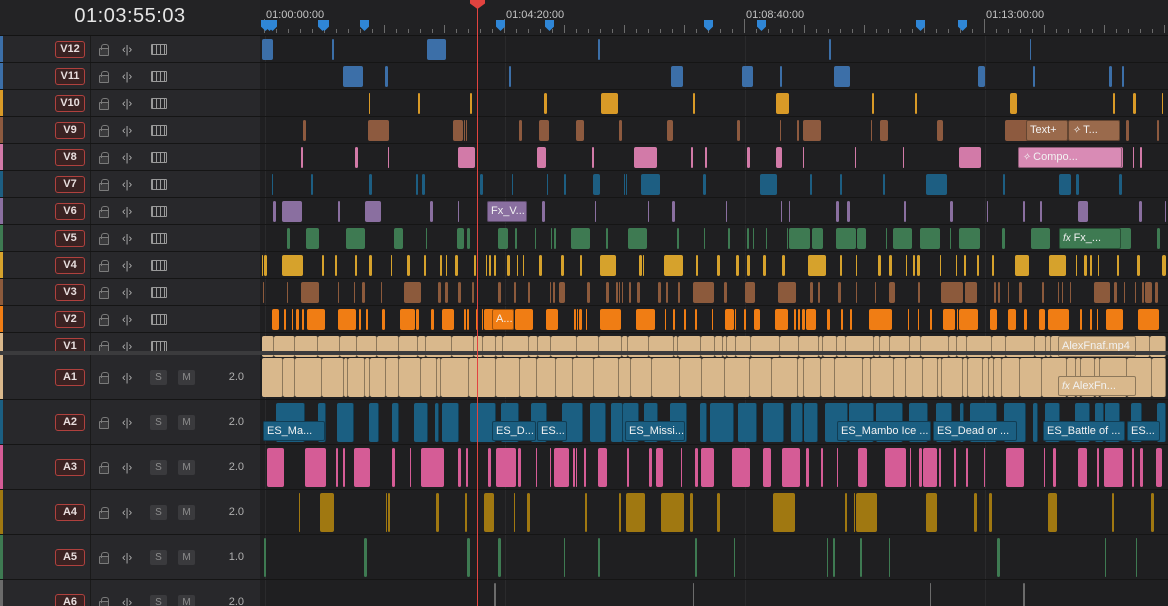 The image size is (1168, 606). What do you see at coordinates (186, 467) in the screenshot?
I see `mute-button: M` at bounding box center [186, 467].